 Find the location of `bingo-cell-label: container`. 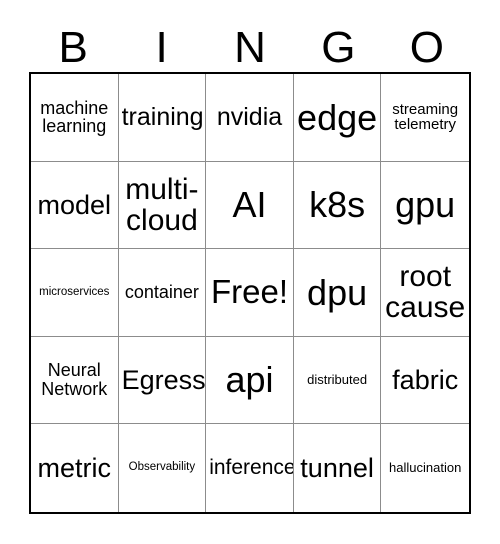

bingo-cell-label: container is located at coordinates (161, 292).